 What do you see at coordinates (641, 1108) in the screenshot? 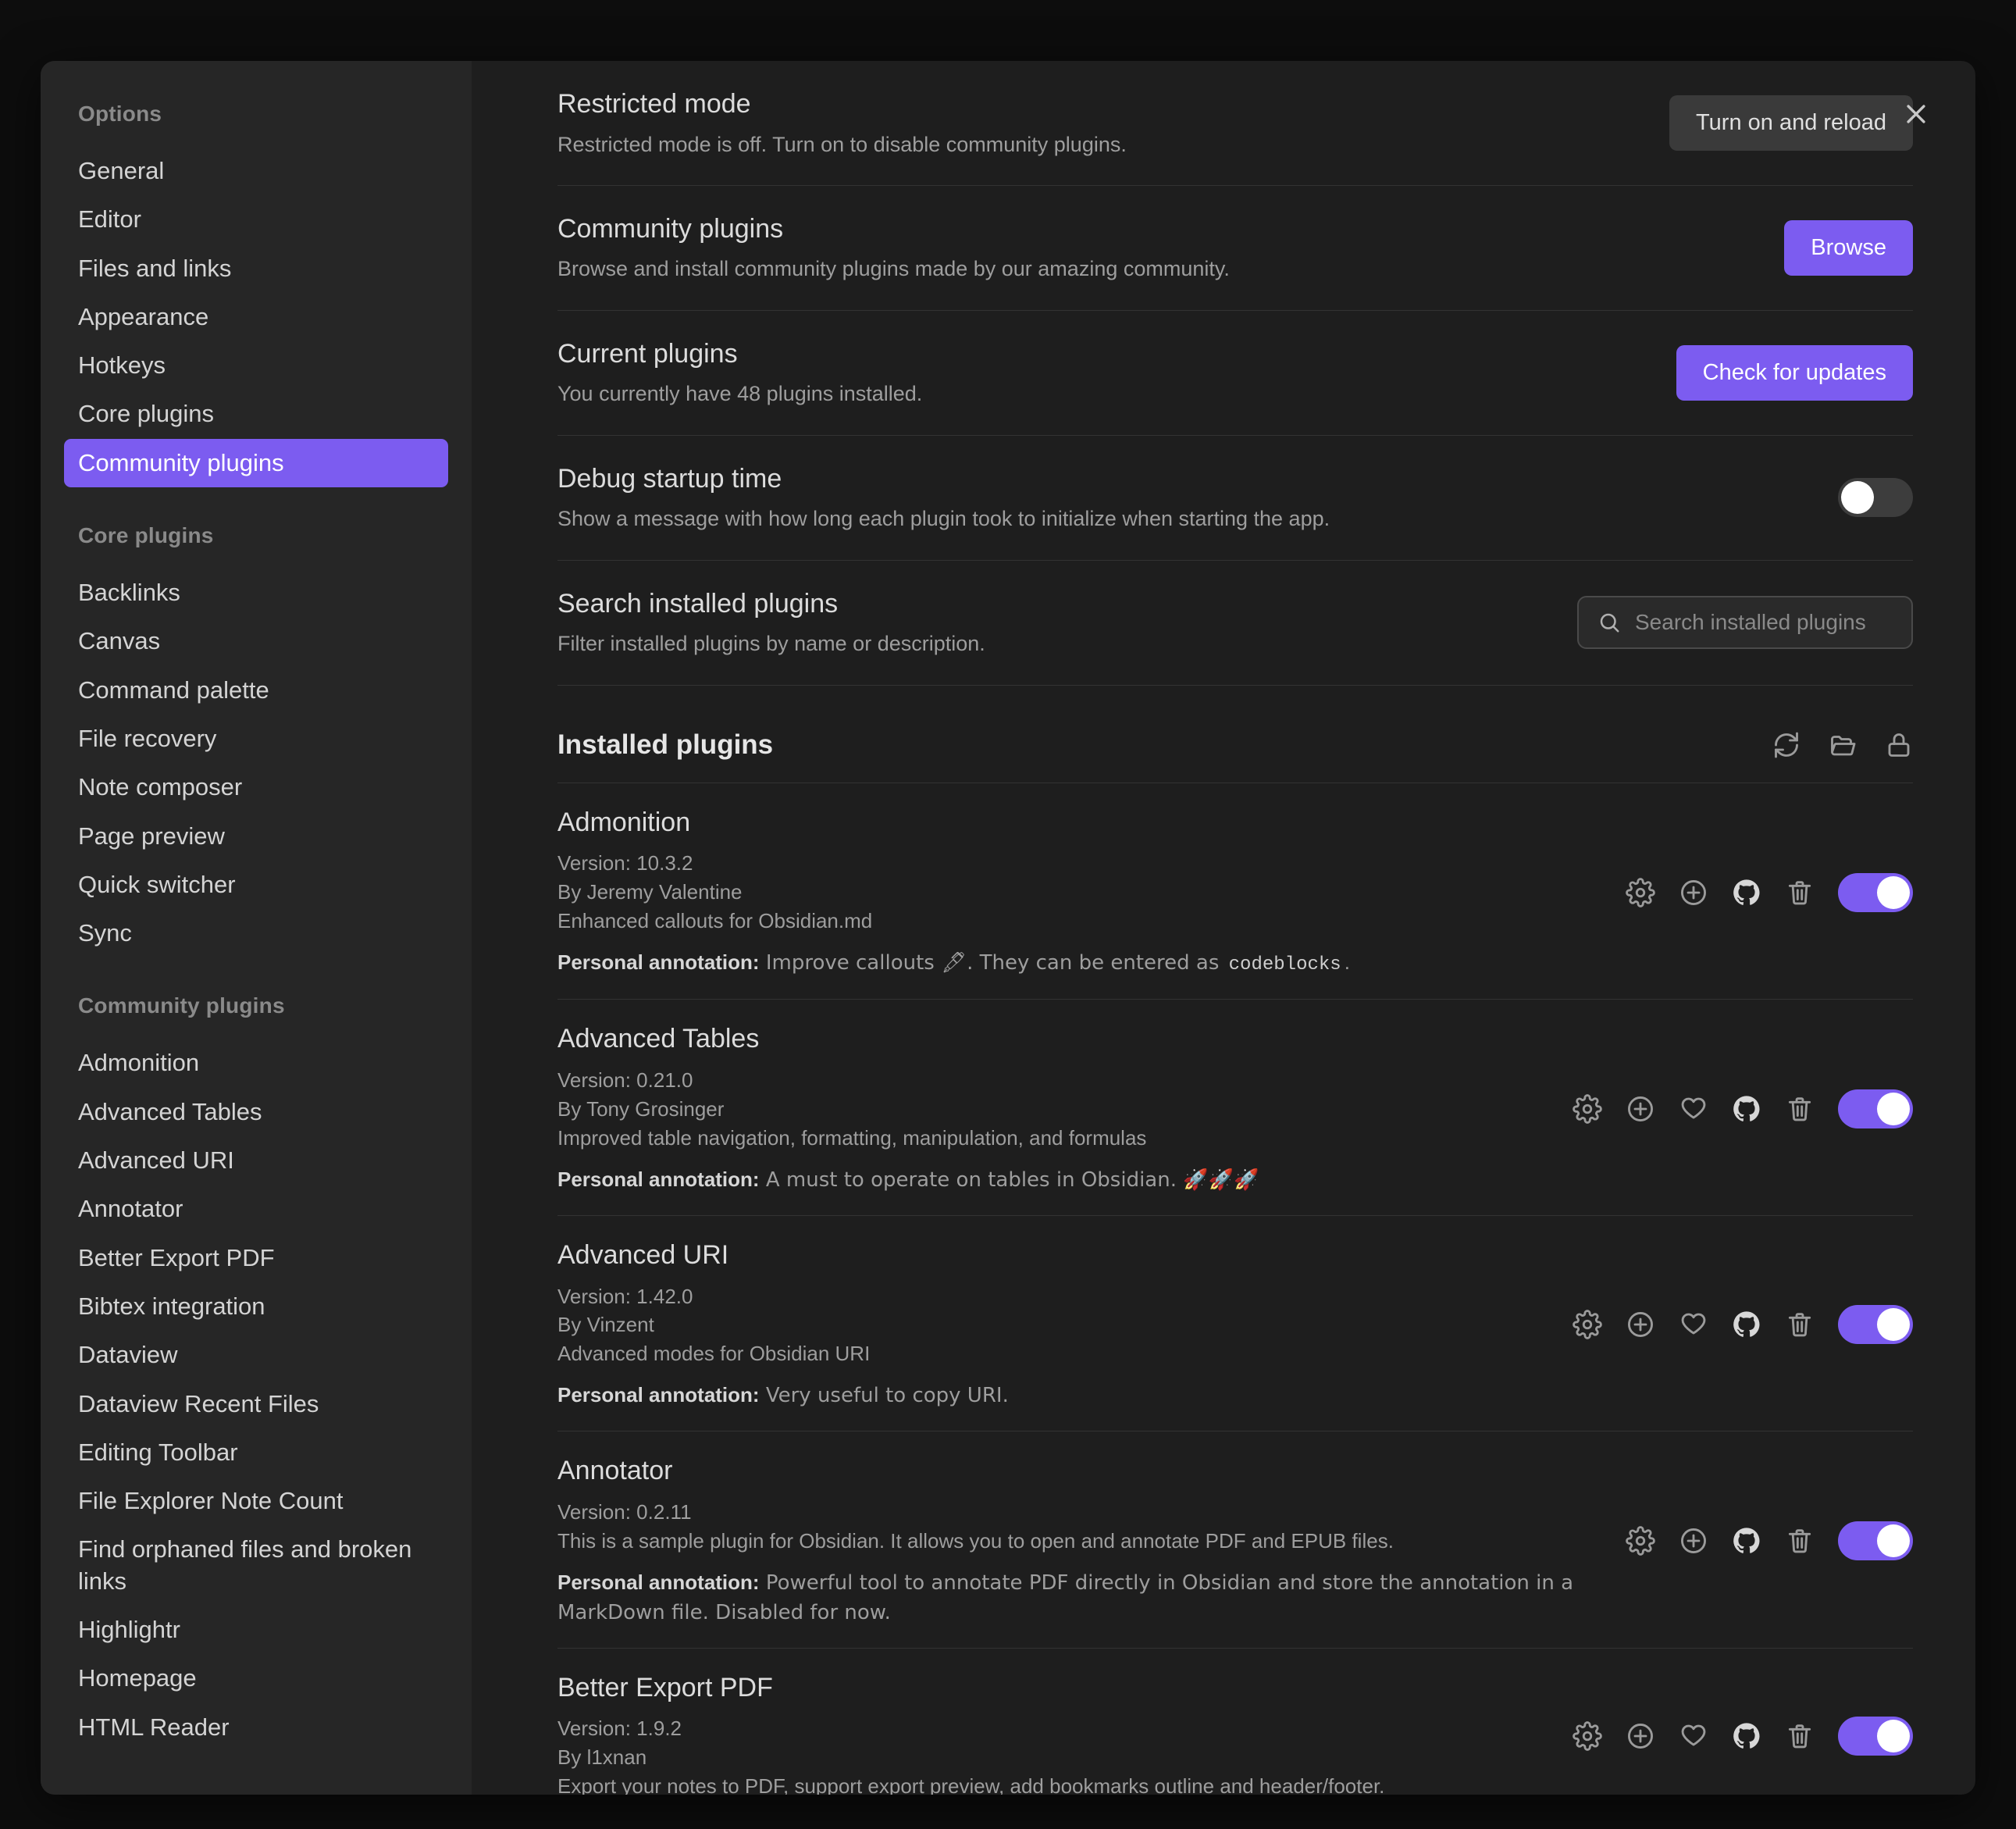
I see `plugin-author: By Tony Grosinger` at bounding box center [641, 1108].